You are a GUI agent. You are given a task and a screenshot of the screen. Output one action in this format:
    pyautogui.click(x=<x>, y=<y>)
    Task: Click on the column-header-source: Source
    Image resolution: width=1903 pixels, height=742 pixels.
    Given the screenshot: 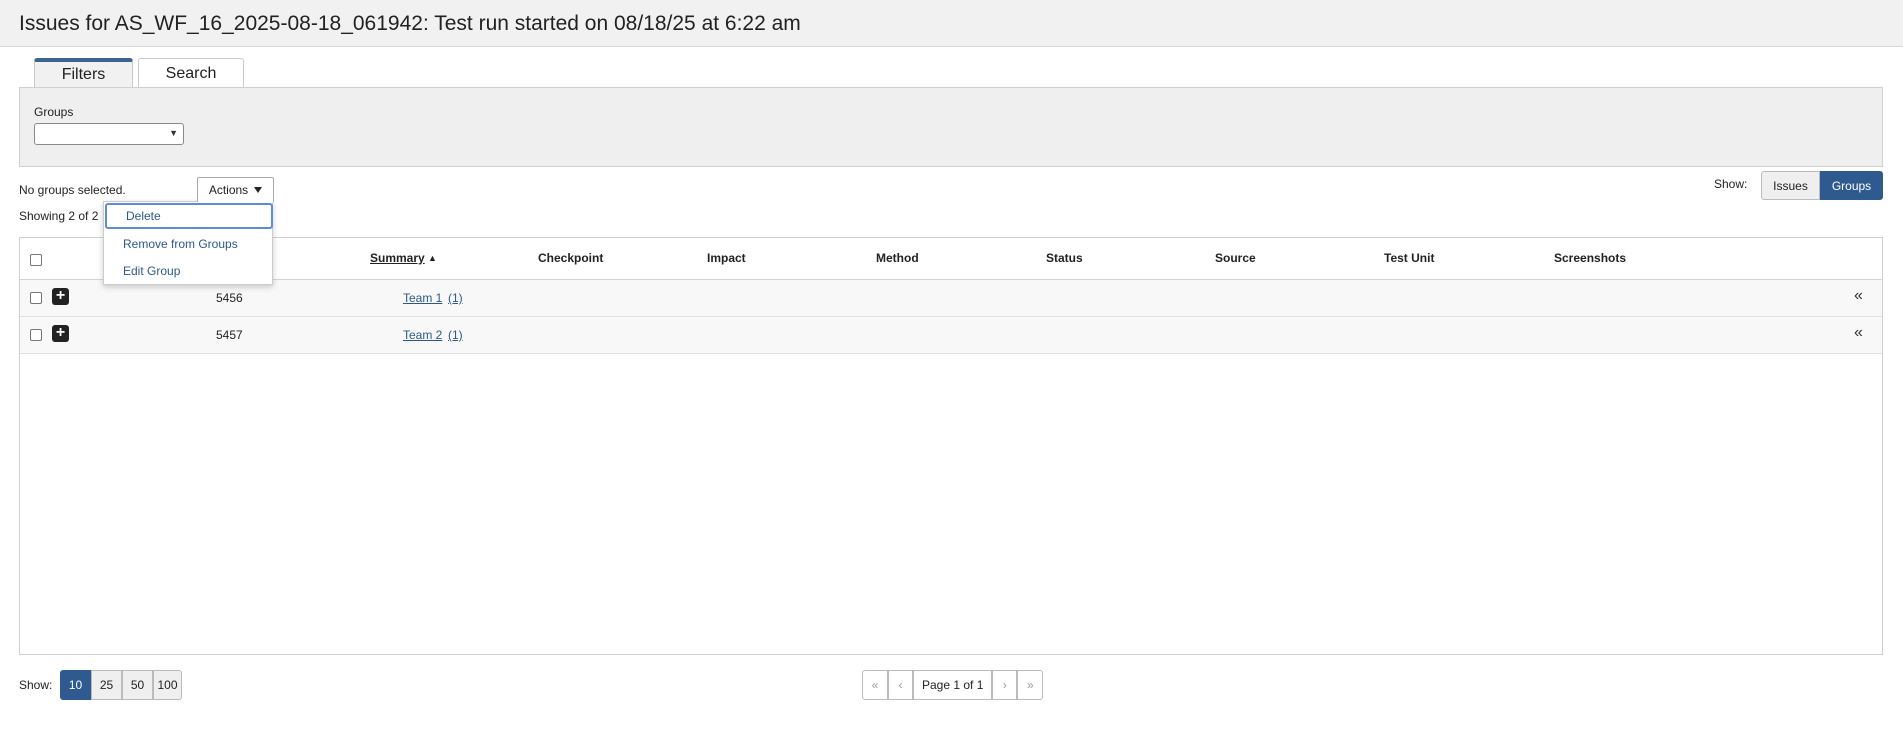 What is the action you would take?
    pyautogui.click(x=1235, y=258)
    